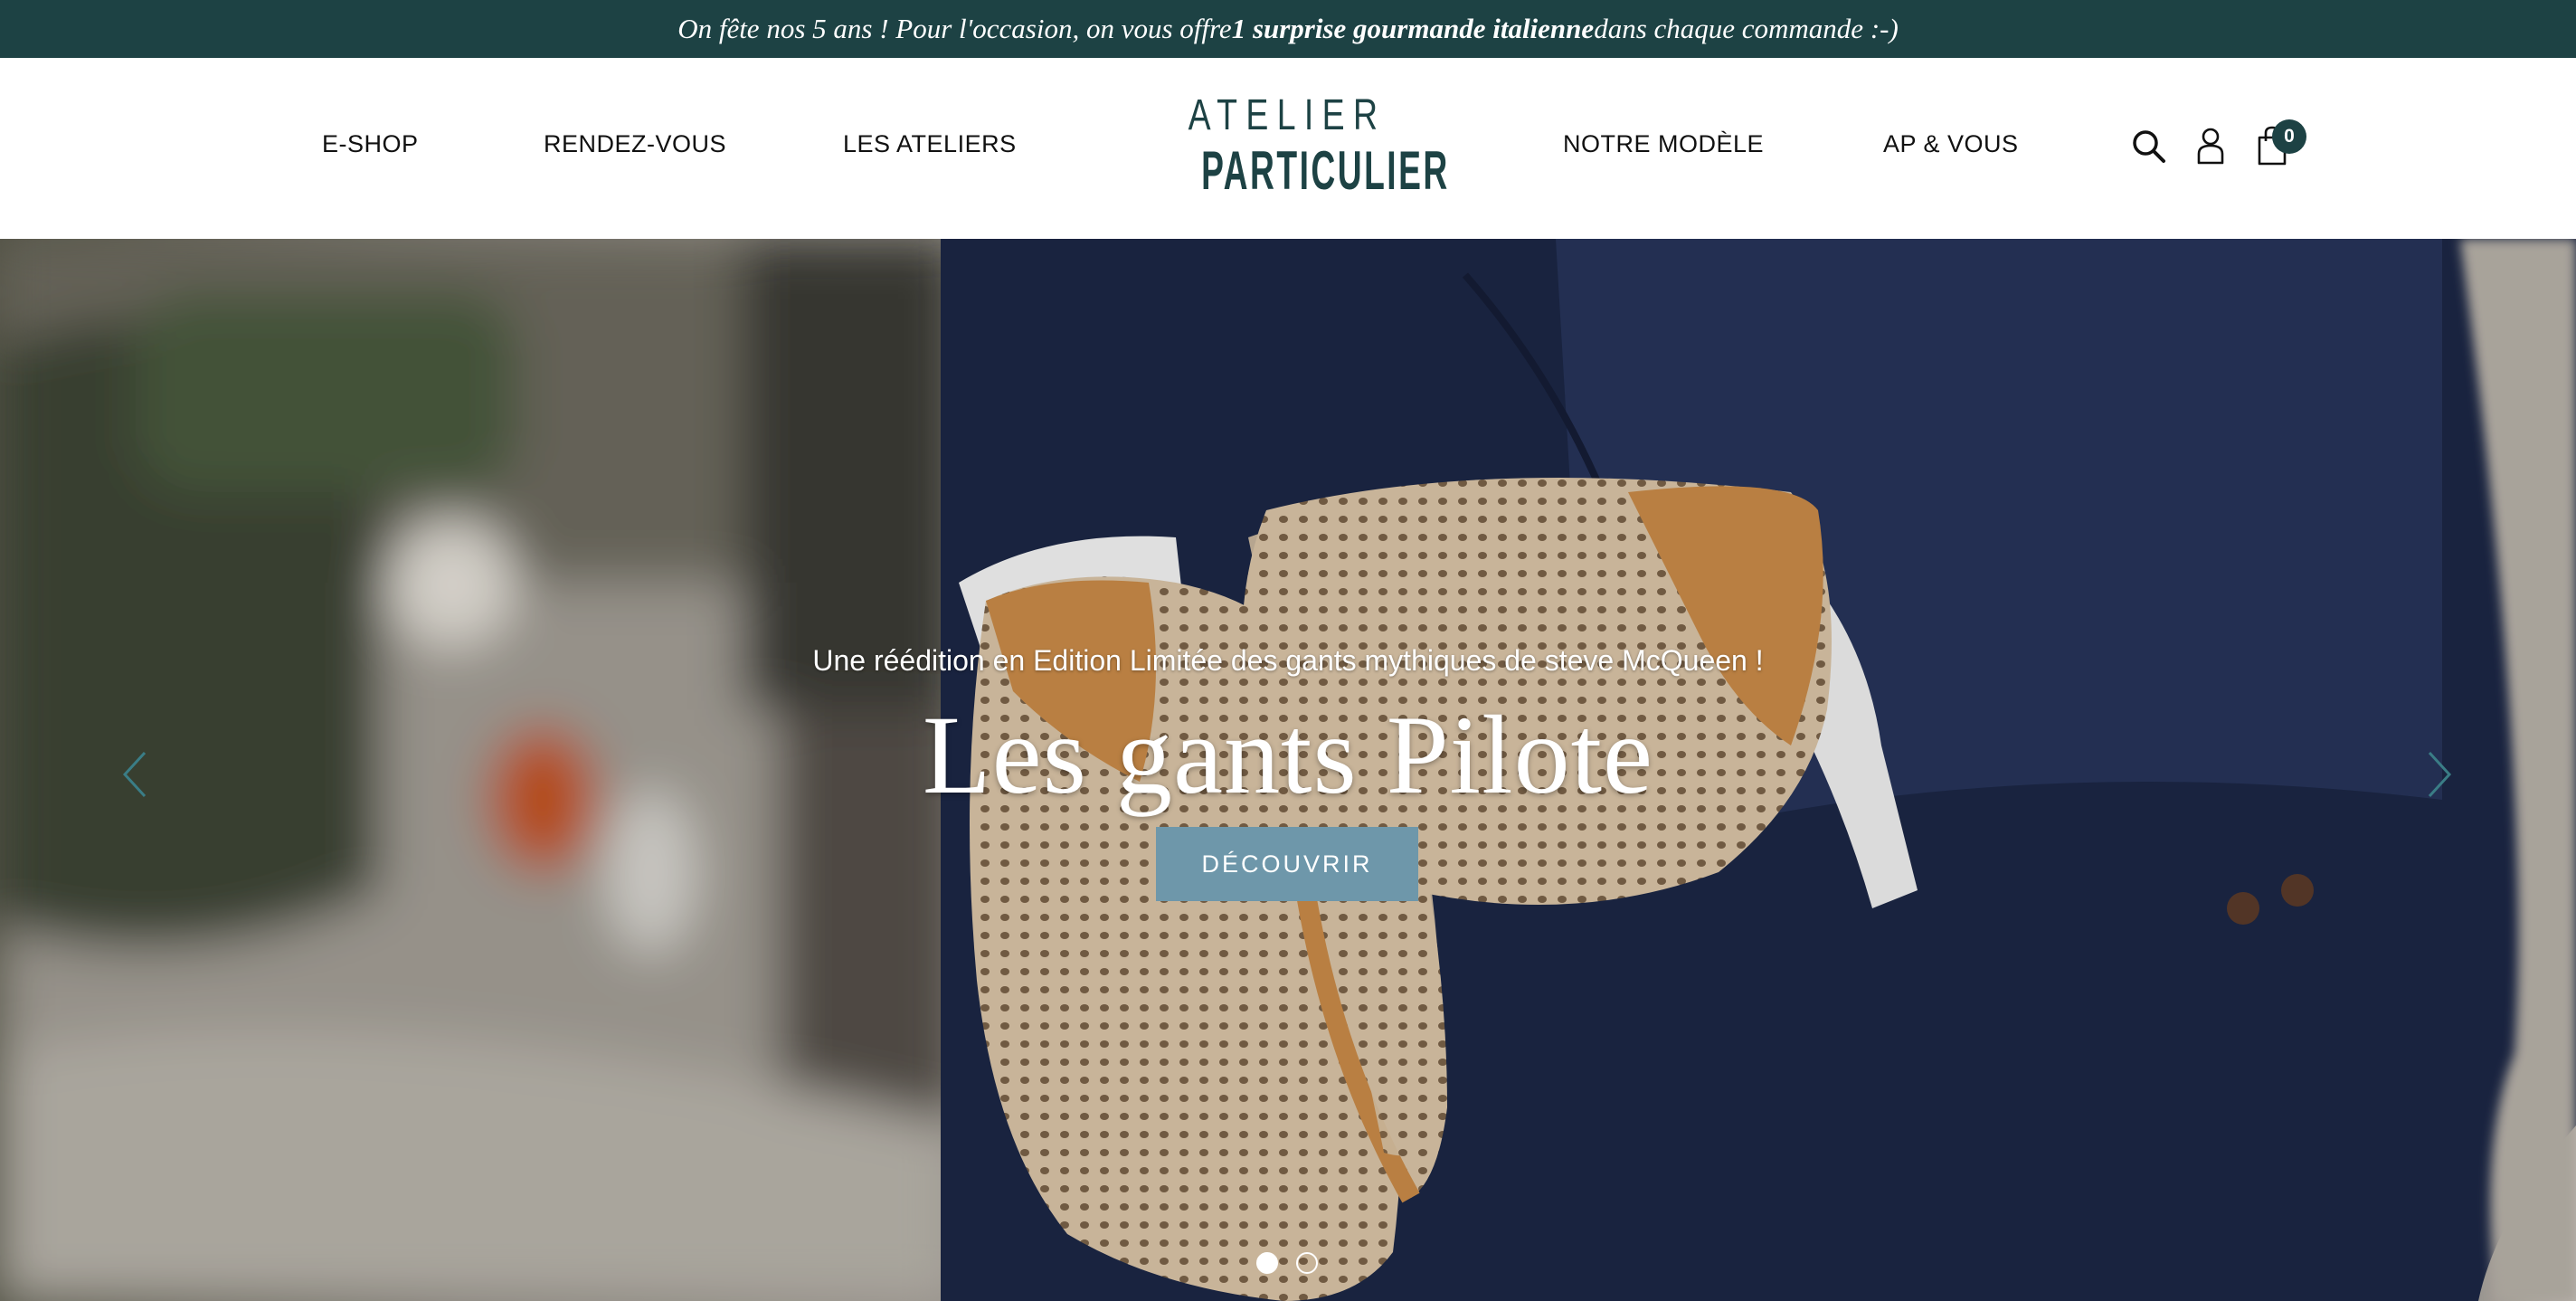 The image size is (2576, 1301). I want to click on search-icon, so click(2149, 148).